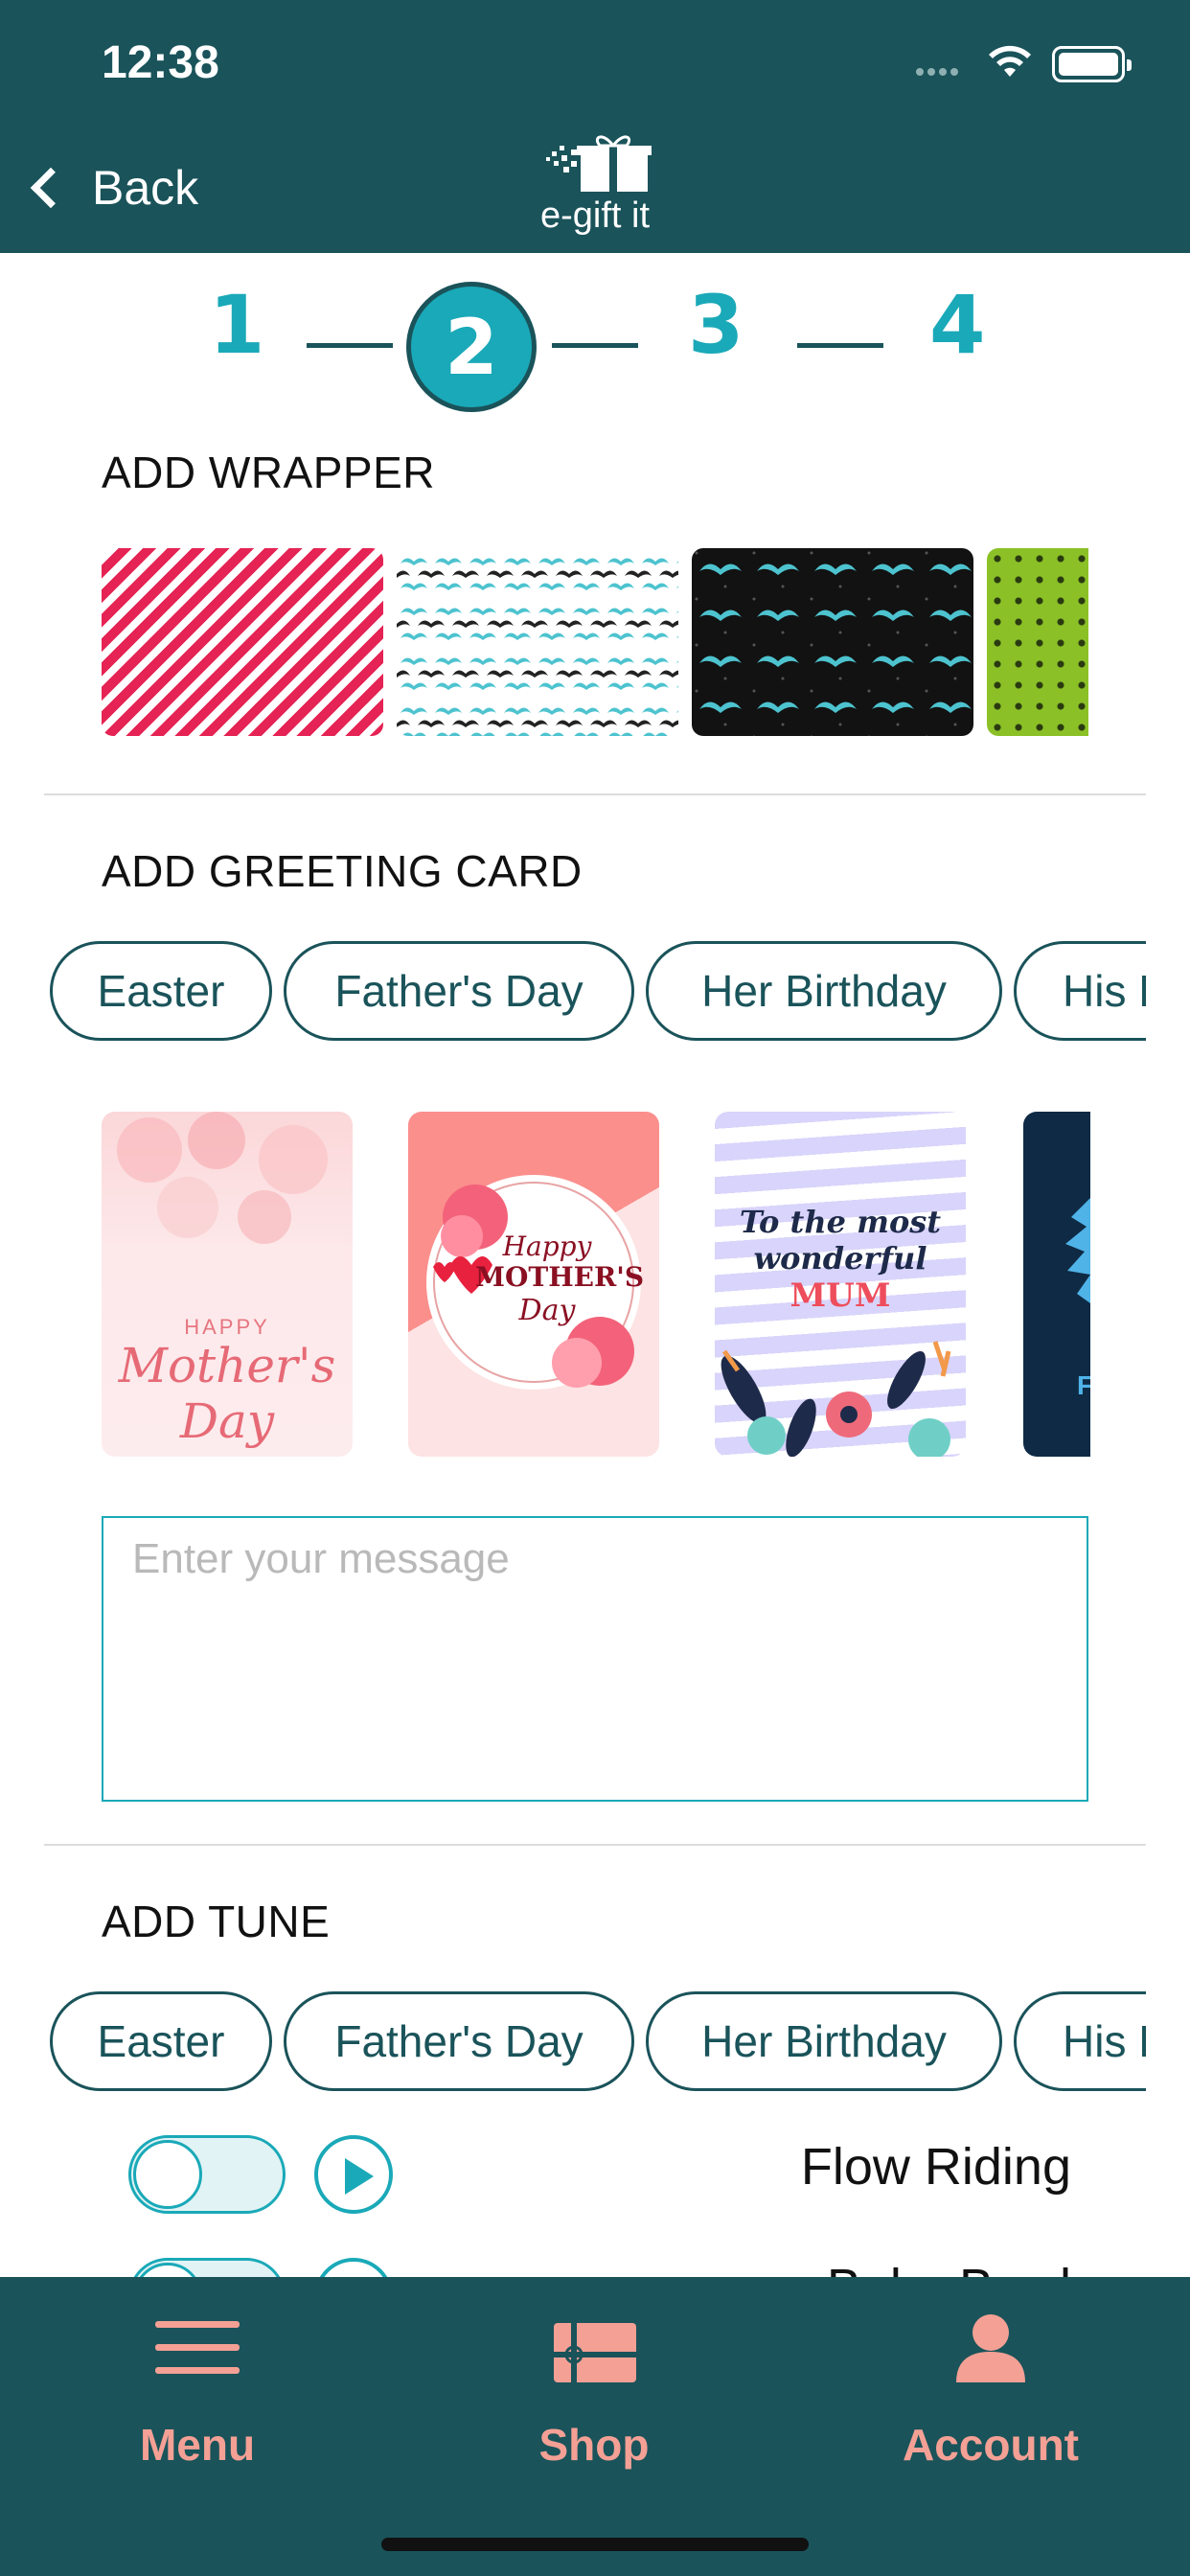 The width and height of the screenshot is (1190, 2576). What do you see at coordinates (207, 2174) in the screenshot?
I see `tune-toggle` at bounding box center [207, 2174].